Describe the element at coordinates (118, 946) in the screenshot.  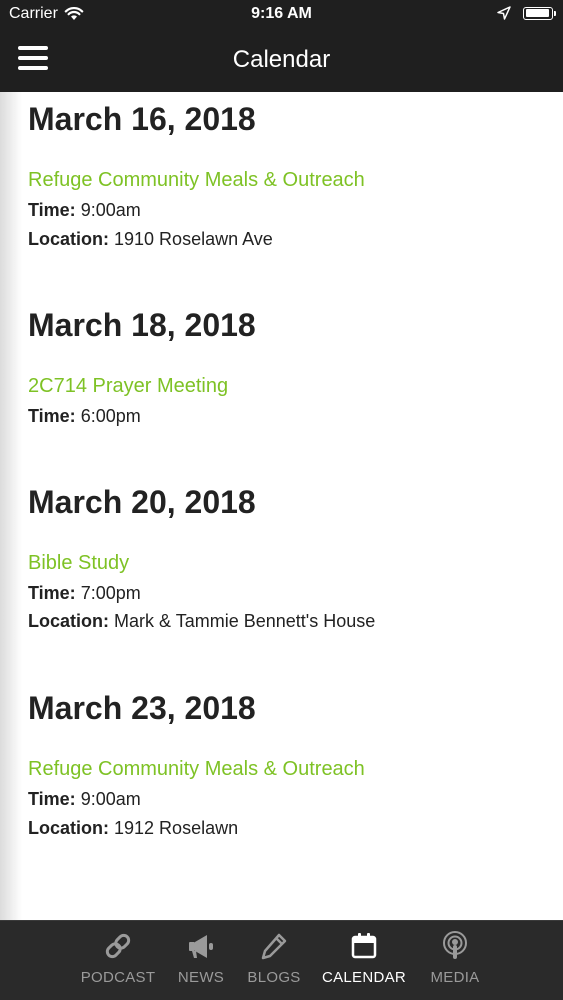
I see `link-icon` at that location.